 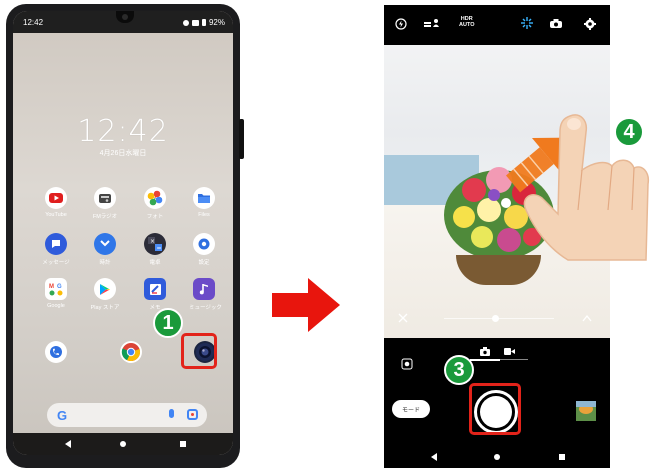 I want to click on dock-phone, so click(x=56, y=352).